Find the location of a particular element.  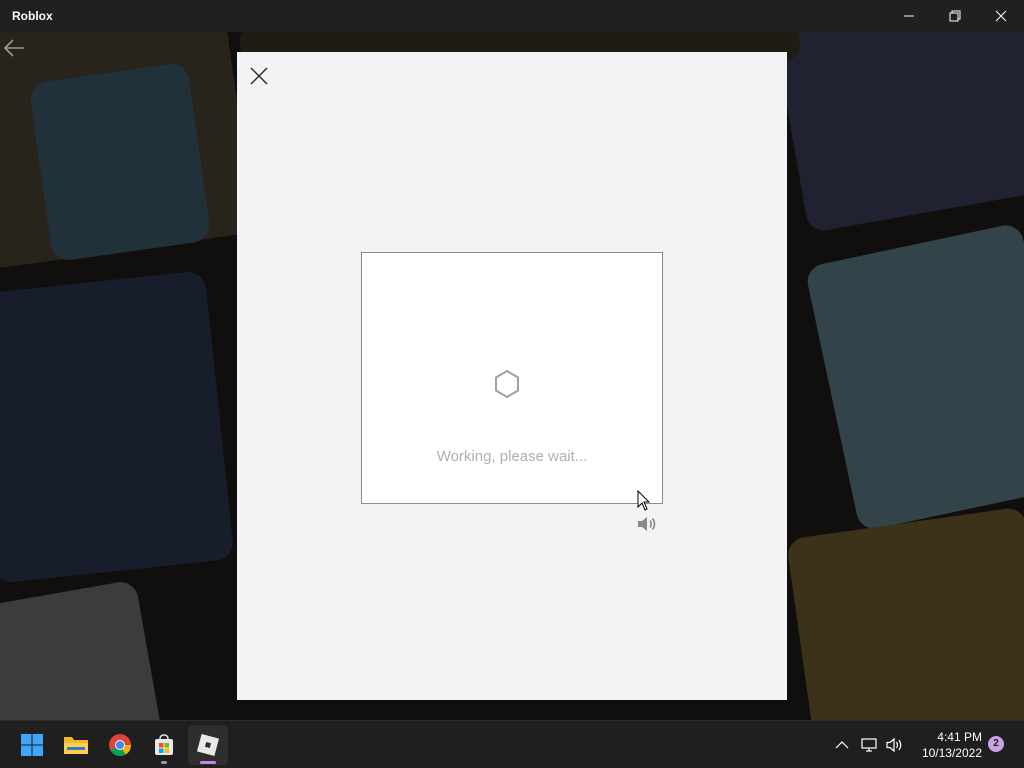

roblox-taskbar-button is located at coordinates (208, 745).